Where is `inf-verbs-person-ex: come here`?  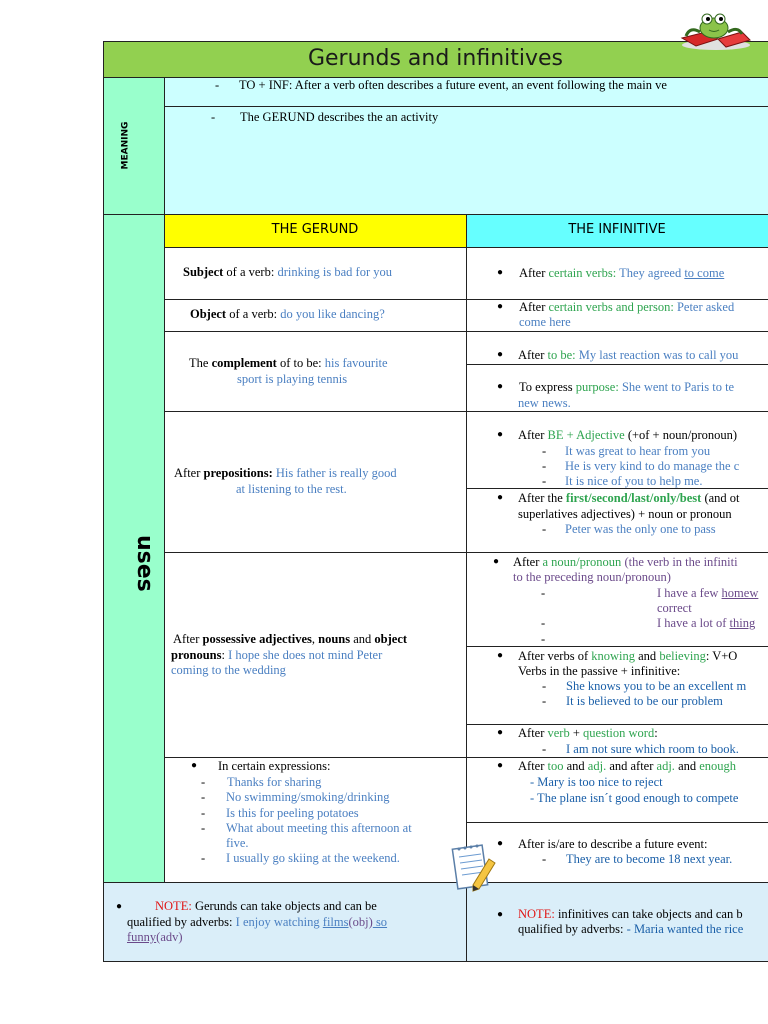 inf-verbs-person-ex: come here is located at coordinates (545, 322).